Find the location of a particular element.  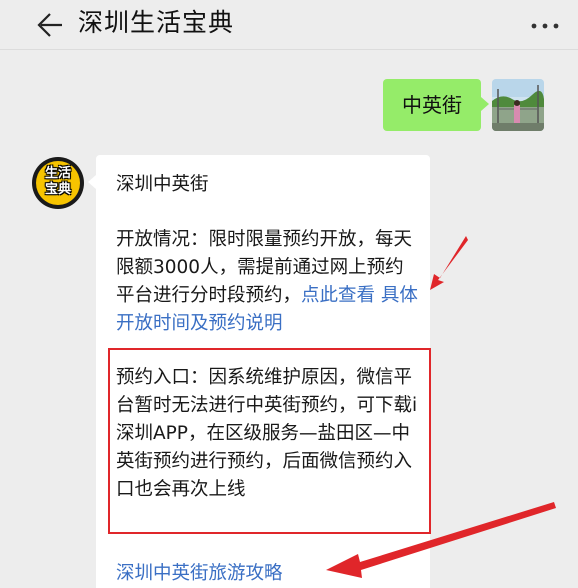

message-heading: 深圳中英街 is located at coordinates (162, 184).